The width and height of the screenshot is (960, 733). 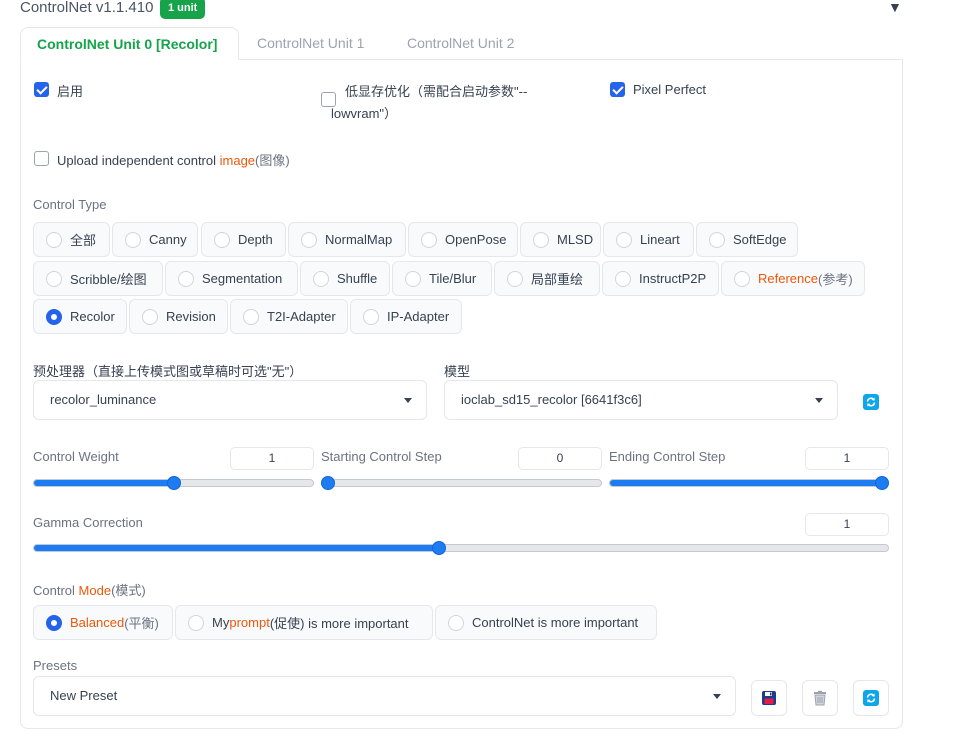 I want to click on control-type-lineart: Lineart, so click(x=648, y=239).